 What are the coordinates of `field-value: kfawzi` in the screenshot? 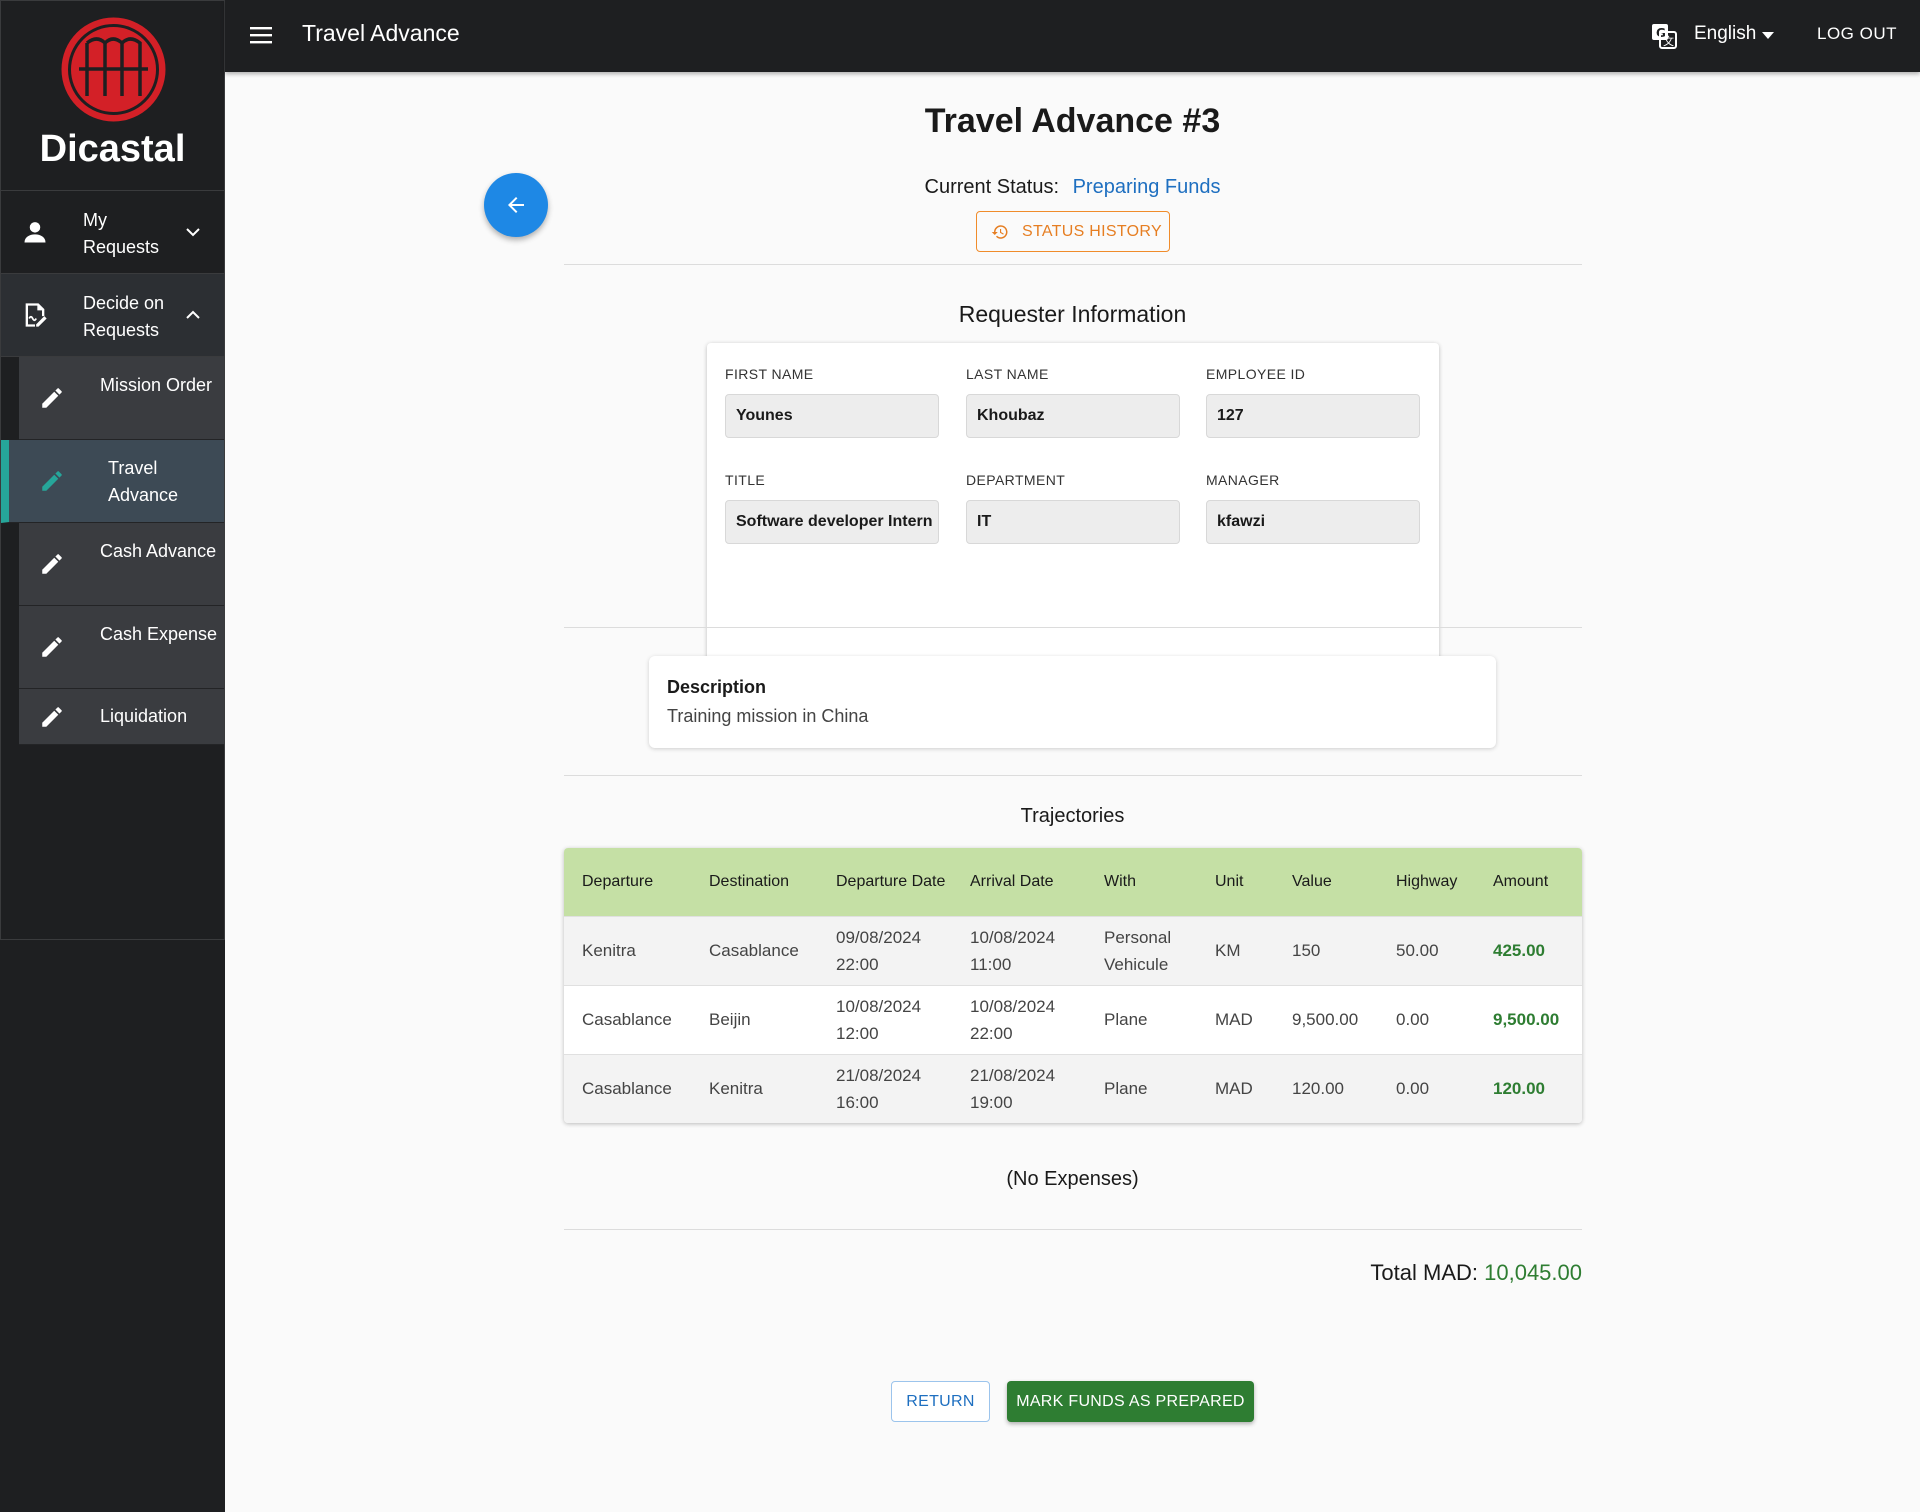 It's located at (1313, 522).